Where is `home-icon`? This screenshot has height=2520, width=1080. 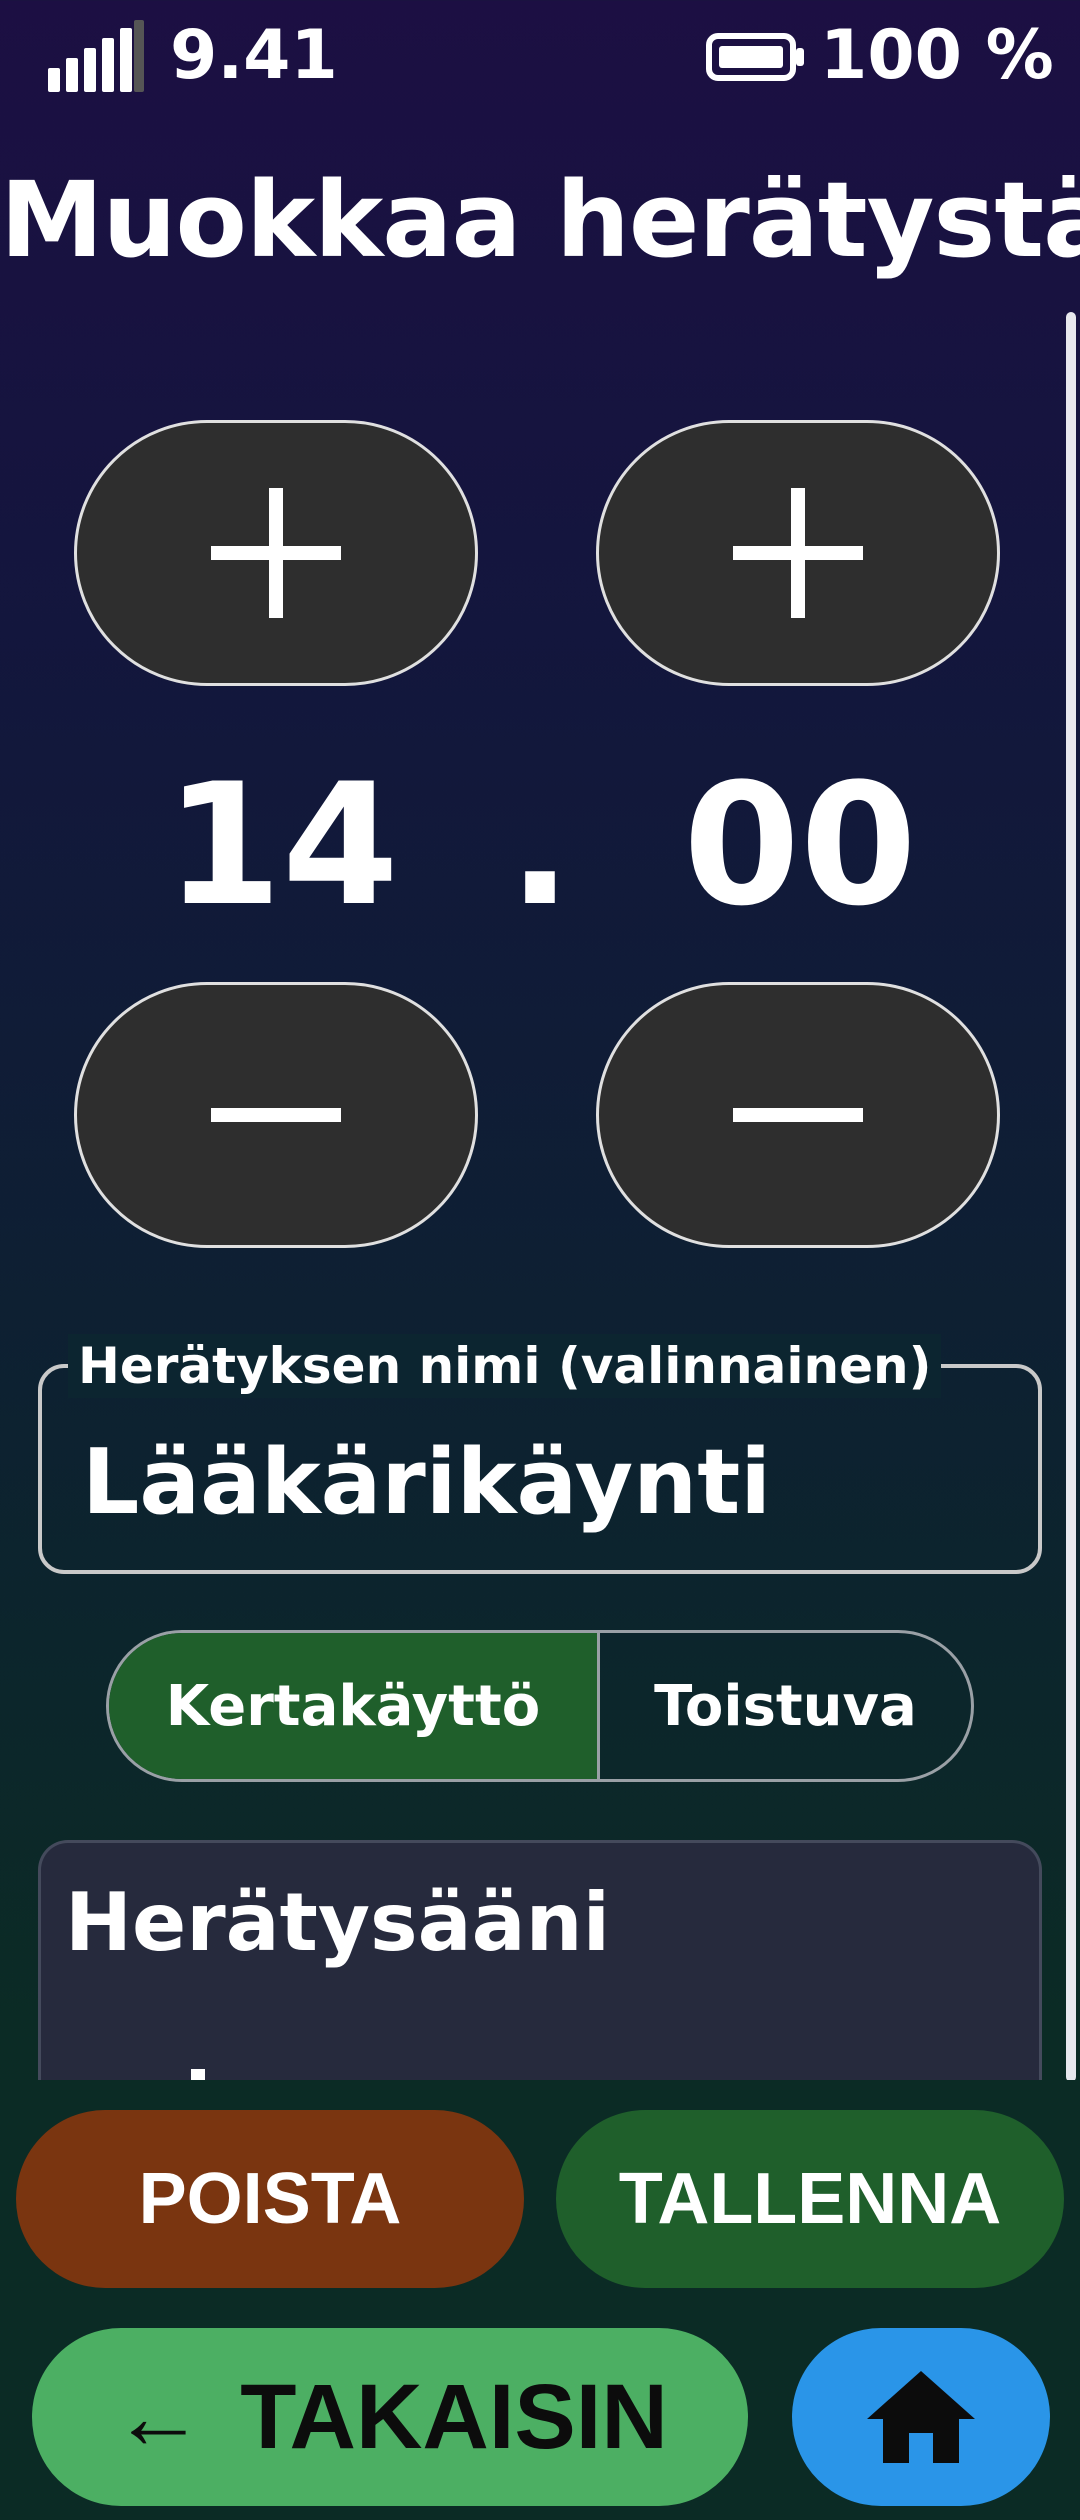
home-icon is located at coordinates (921, 2417).